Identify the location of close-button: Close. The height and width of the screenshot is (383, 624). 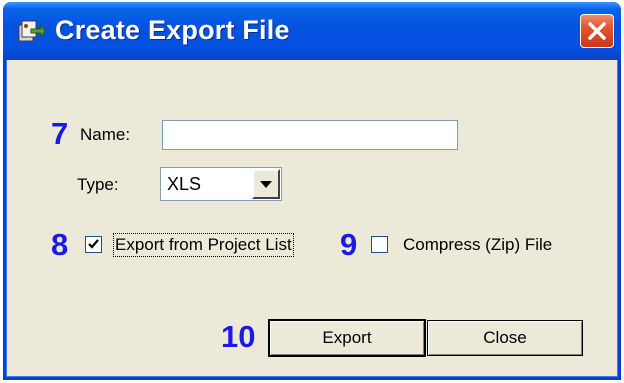
(505, 338).